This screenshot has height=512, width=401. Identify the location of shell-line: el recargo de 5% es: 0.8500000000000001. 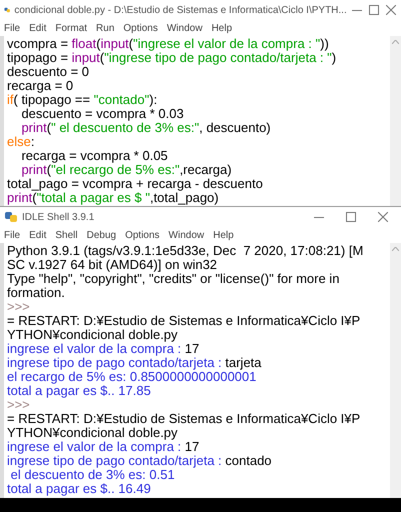
(131, 377).